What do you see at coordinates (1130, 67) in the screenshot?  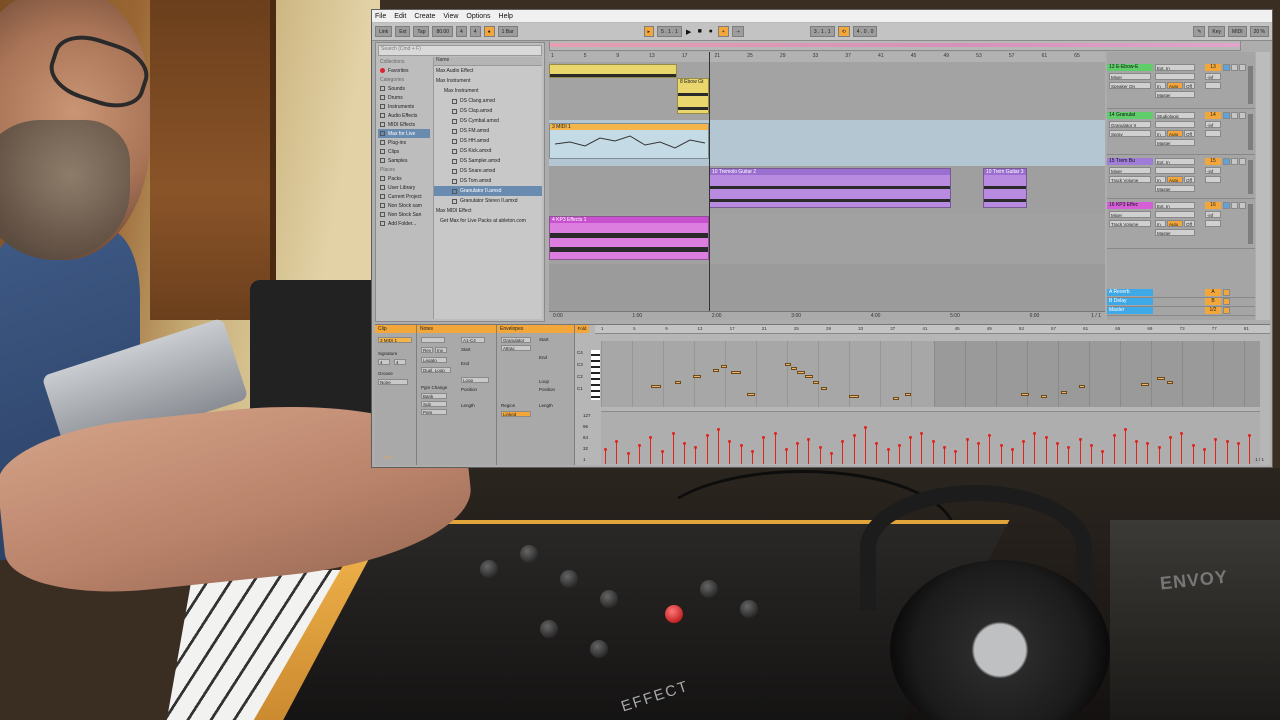 I see `track-name-button: 13 E-Ebow-E` at bounding box center [1130, 67].